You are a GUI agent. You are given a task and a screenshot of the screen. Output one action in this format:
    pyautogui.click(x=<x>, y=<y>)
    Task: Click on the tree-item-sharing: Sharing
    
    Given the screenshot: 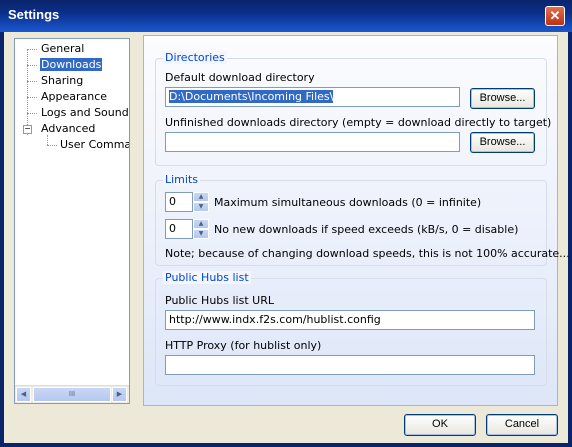 What is the action you would take?
    pyautogui.click(x=62, y=80)
    